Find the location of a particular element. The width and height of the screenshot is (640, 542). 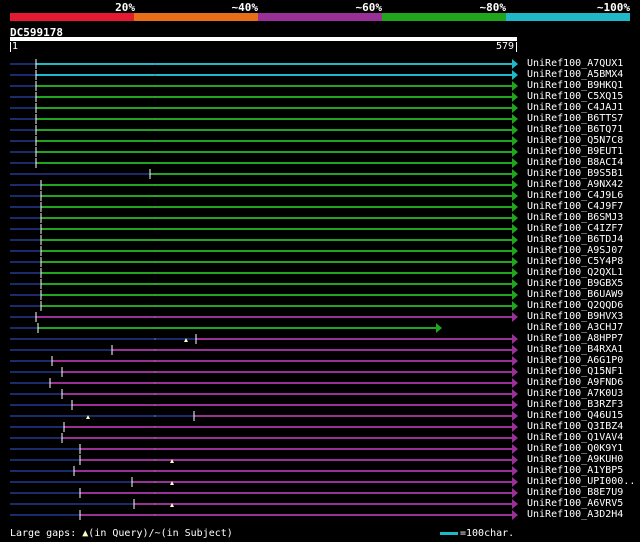

hit-label: UniRef100_A9SJ07 is located at coordinates (575, 250).